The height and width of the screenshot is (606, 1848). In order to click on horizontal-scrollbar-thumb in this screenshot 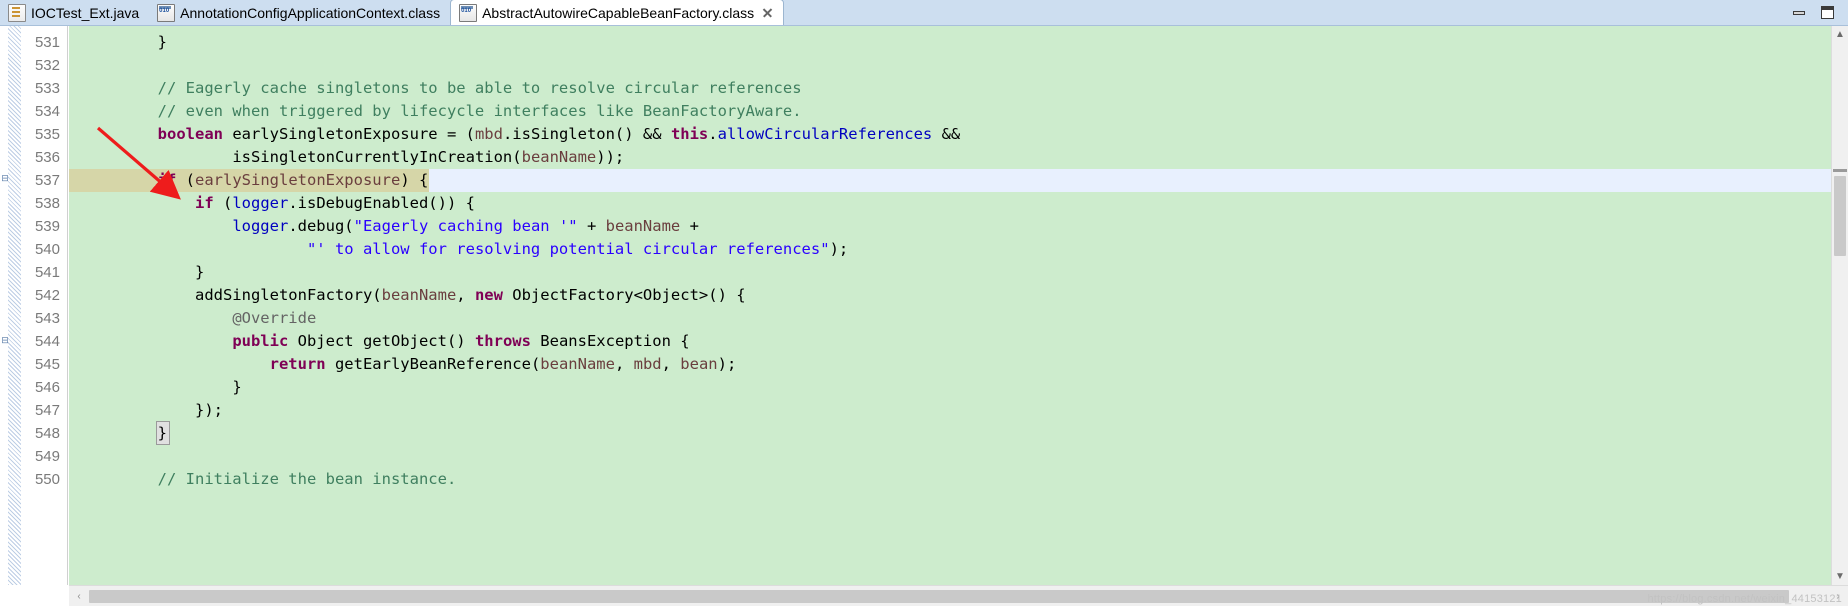, I will do `click(939, 596)`.